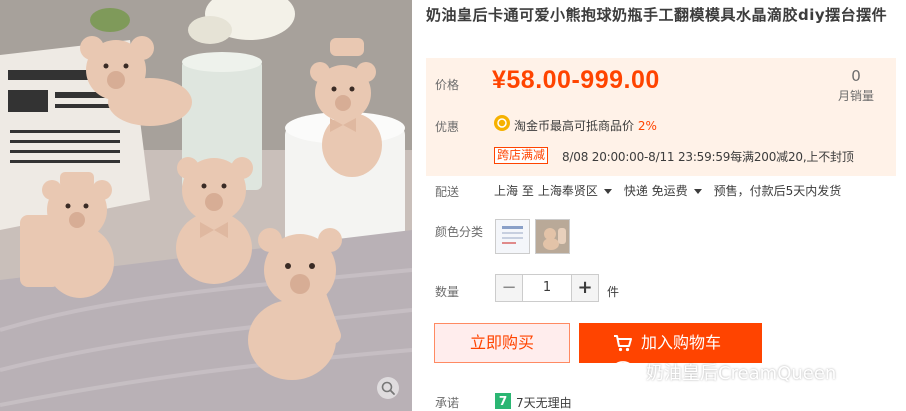 This screenshot has height=411, width=906. I want to click on shipping-label: 配送, so click(447, 192).